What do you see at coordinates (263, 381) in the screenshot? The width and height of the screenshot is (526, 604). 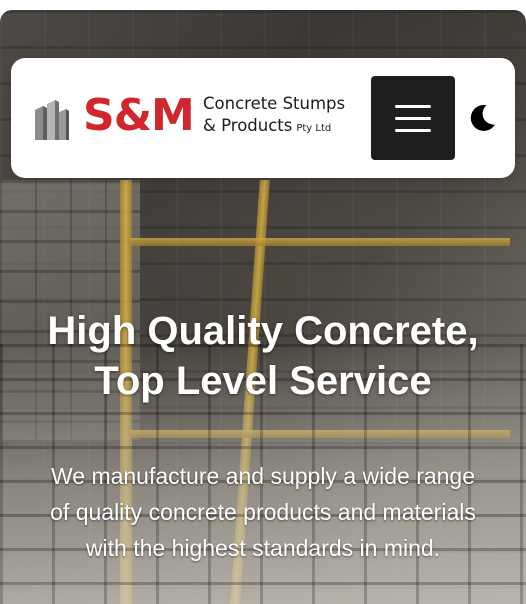 I see `hero-title-line-2: Top Level Service` at bounding box center [263, 381].